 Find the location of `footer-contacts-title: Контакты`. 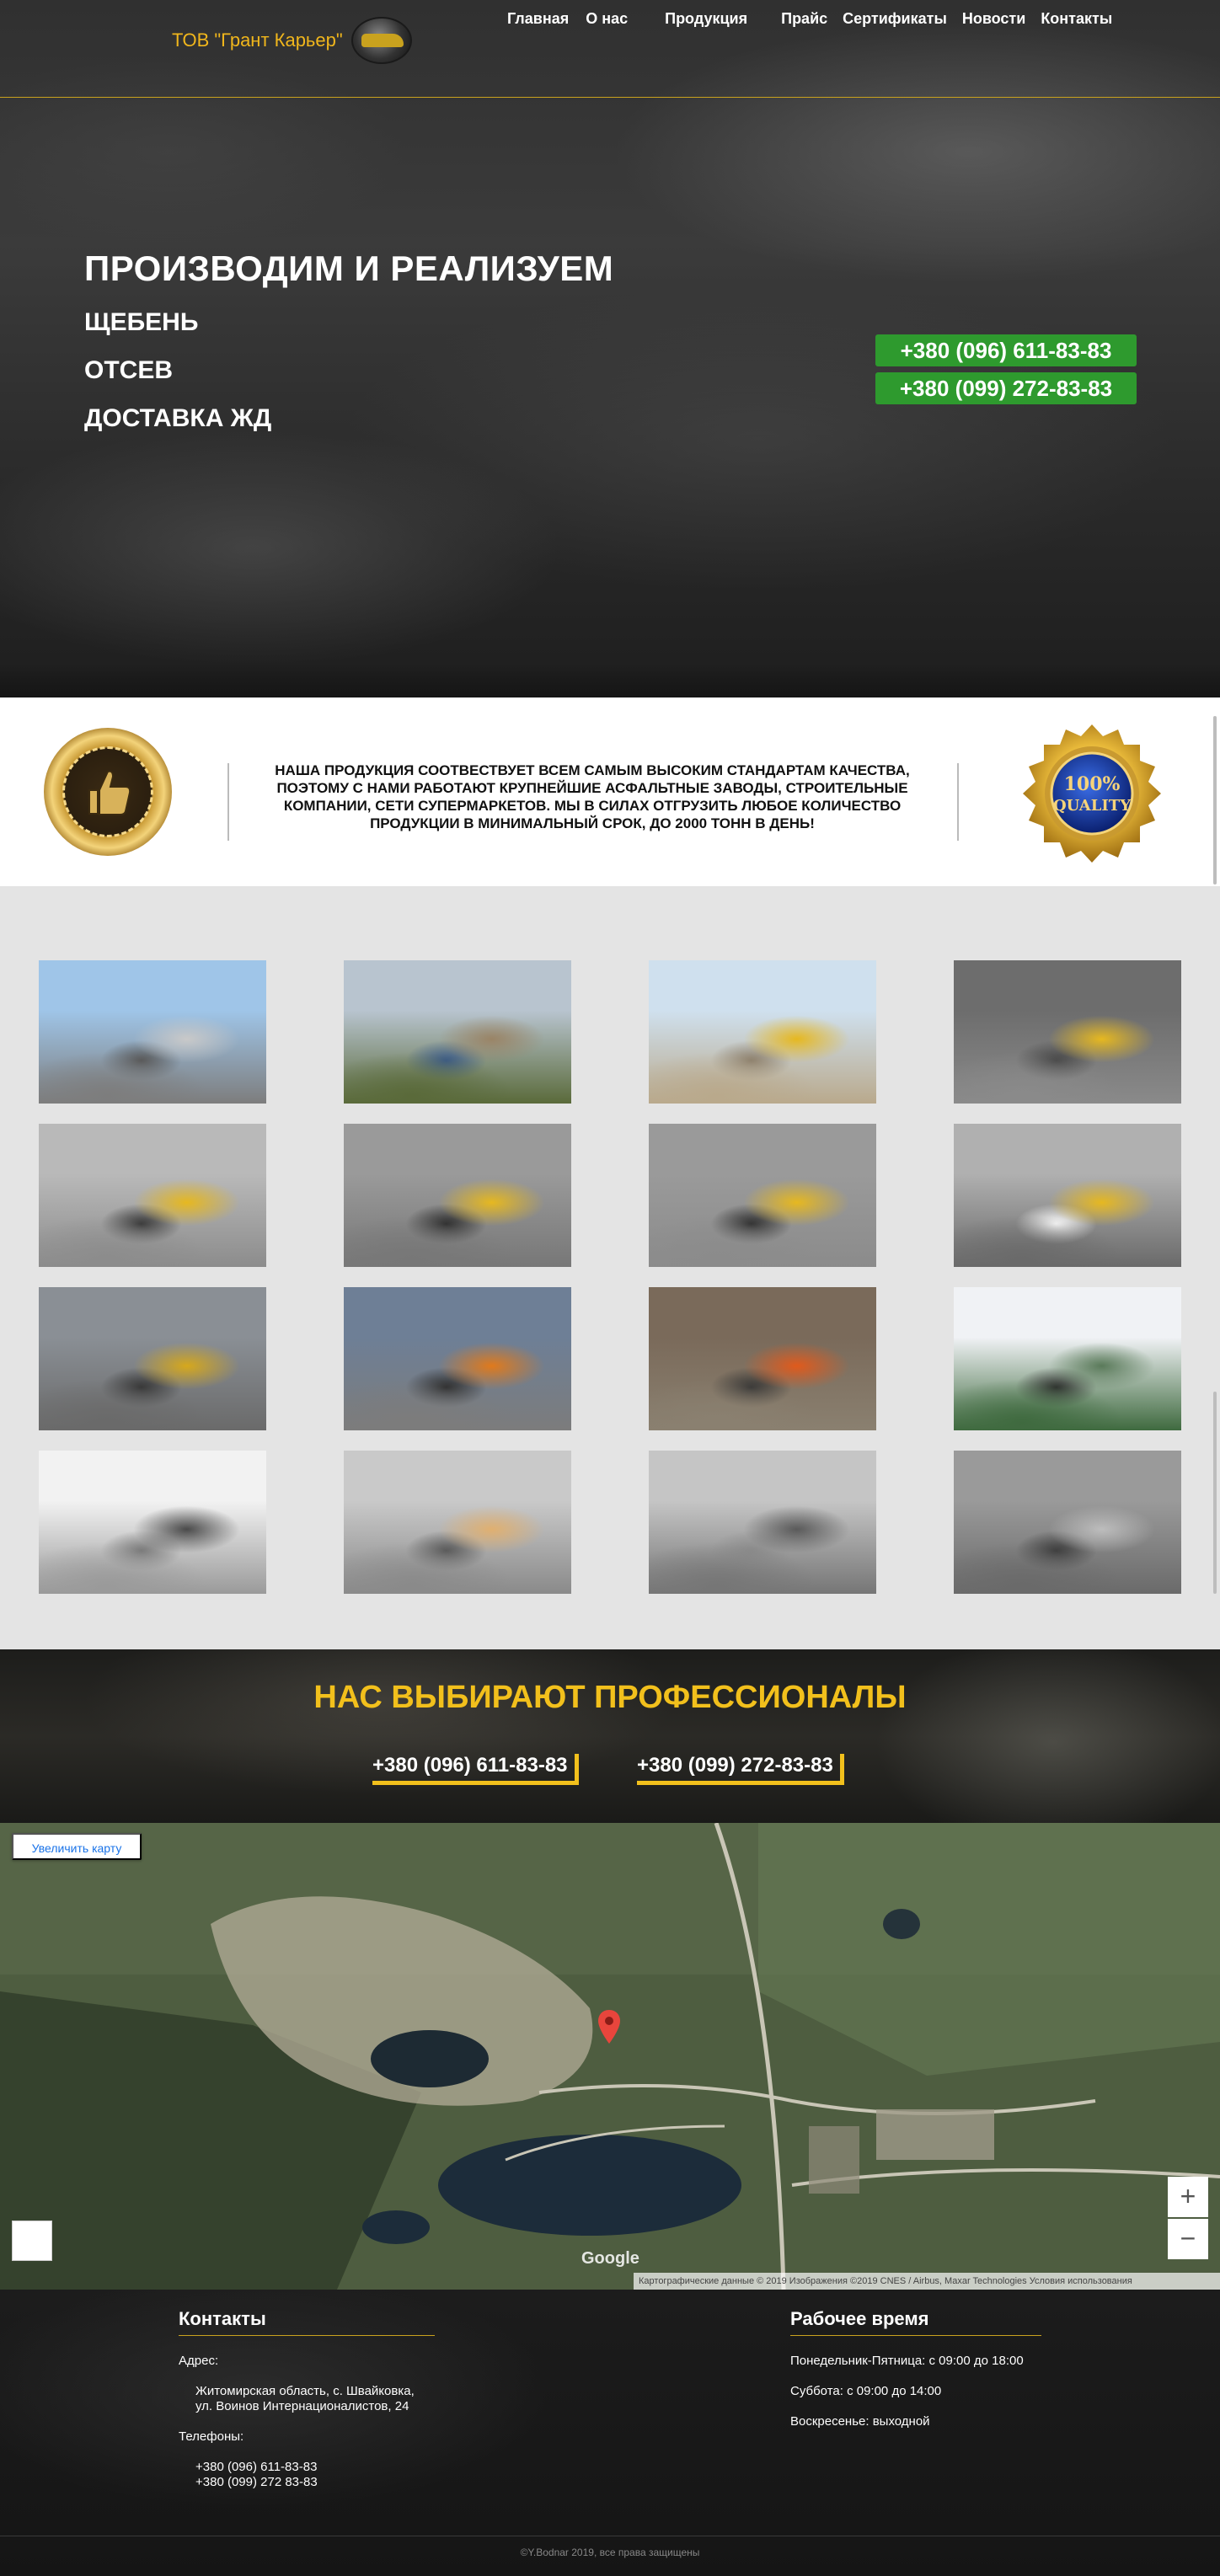

footer-contacts-title: Контакты is located at coordinates (307, 2322).